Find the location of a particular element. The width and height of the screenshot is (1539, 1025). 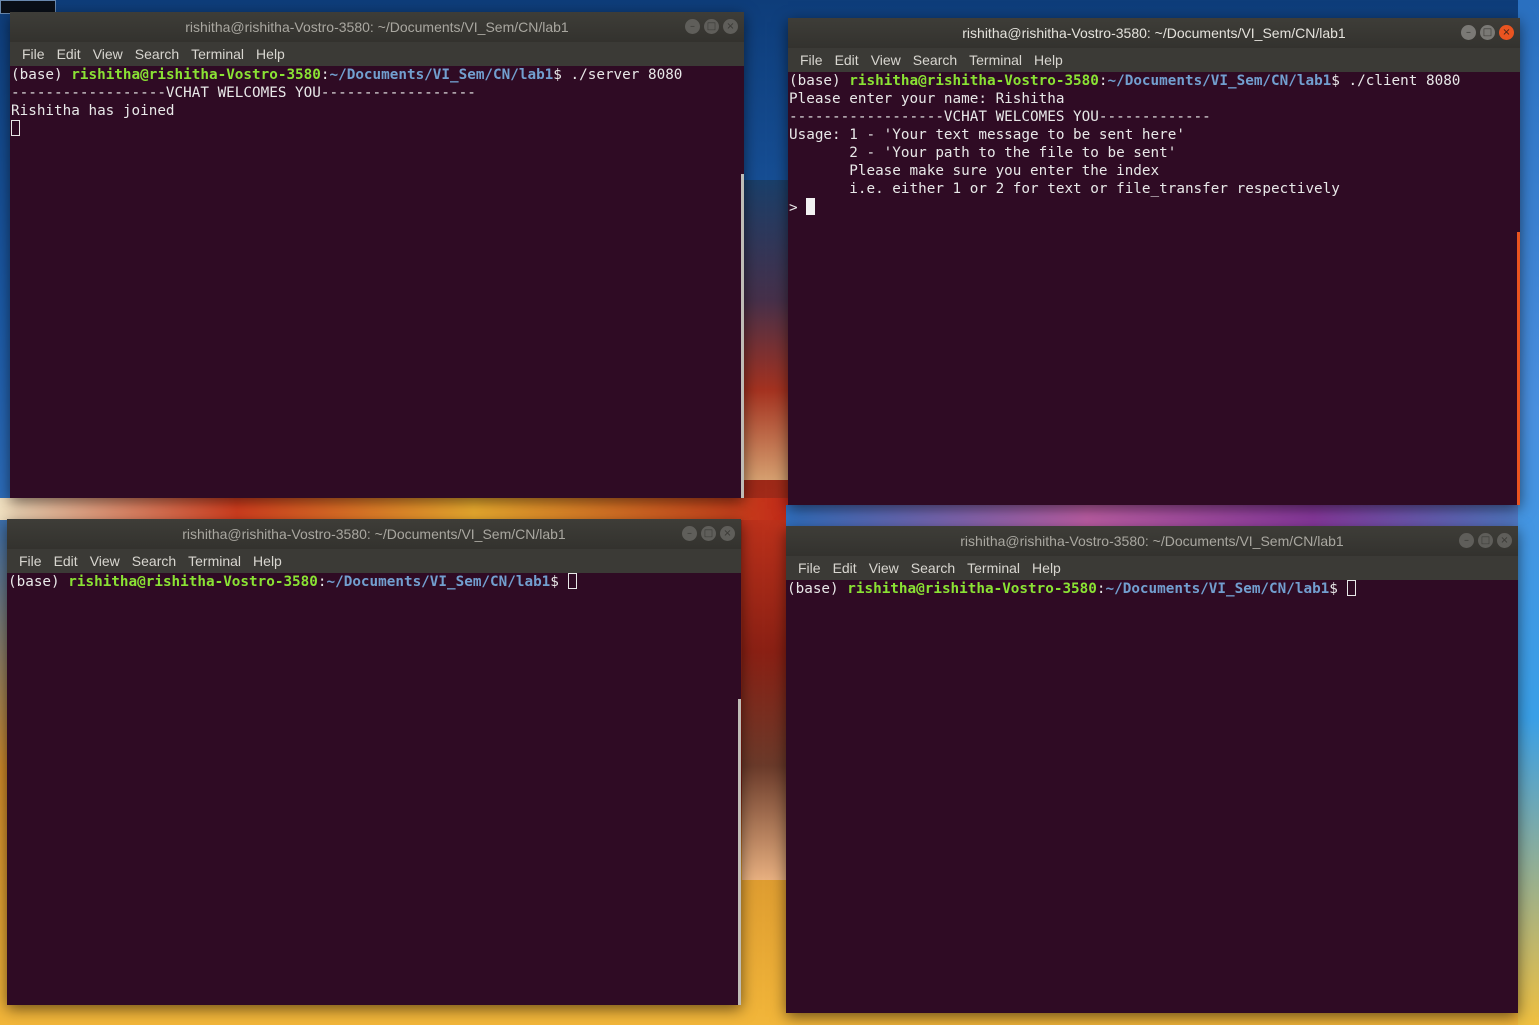

output-line: 2 - 'Your path to the file to be sent' is located at coordinates (983, 153).